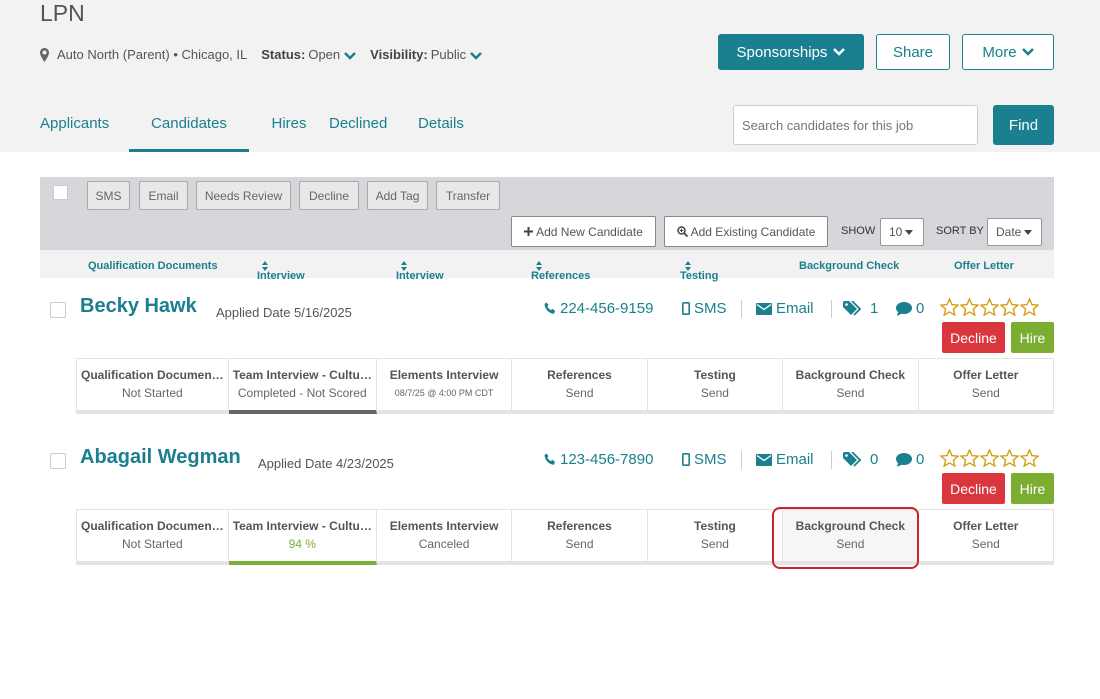 Image resolution: width=1100 pixels, height=699 pixels. Describe the element at coordinates (163, 195) in the screenshot. I see `email-bulk-button: Email` at that location.